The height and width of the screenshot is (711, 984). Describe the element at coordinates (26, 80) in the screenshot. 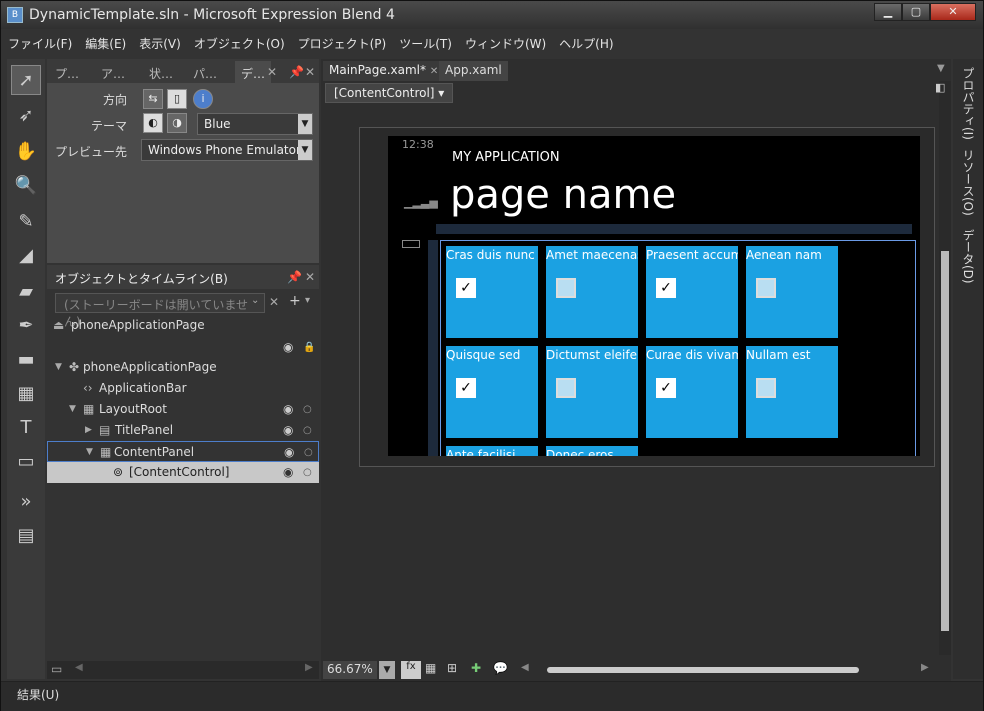

I see `selection-tool-icon: ➚` at that location.